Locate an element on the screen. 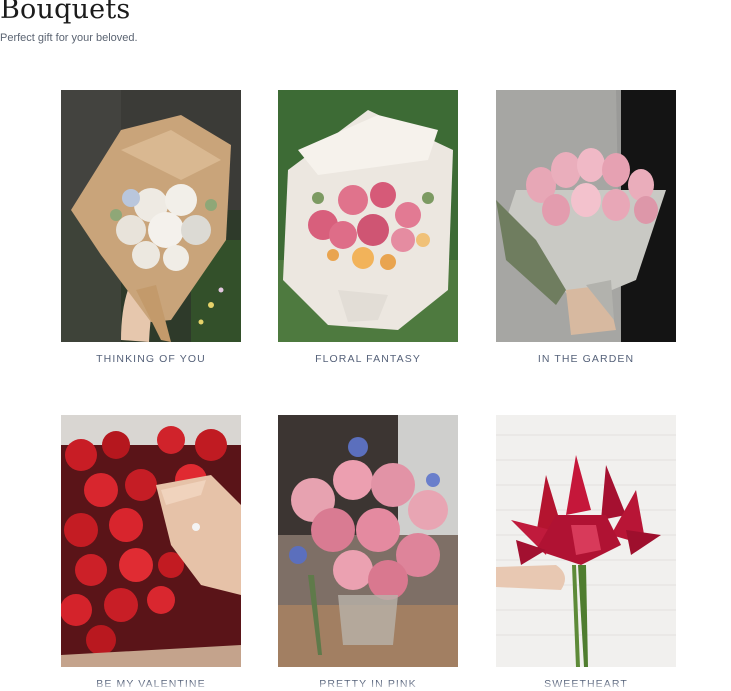 This screenshot has height=691, width=731. product-title: SWEETHEART is located at coordinates (586, 684).